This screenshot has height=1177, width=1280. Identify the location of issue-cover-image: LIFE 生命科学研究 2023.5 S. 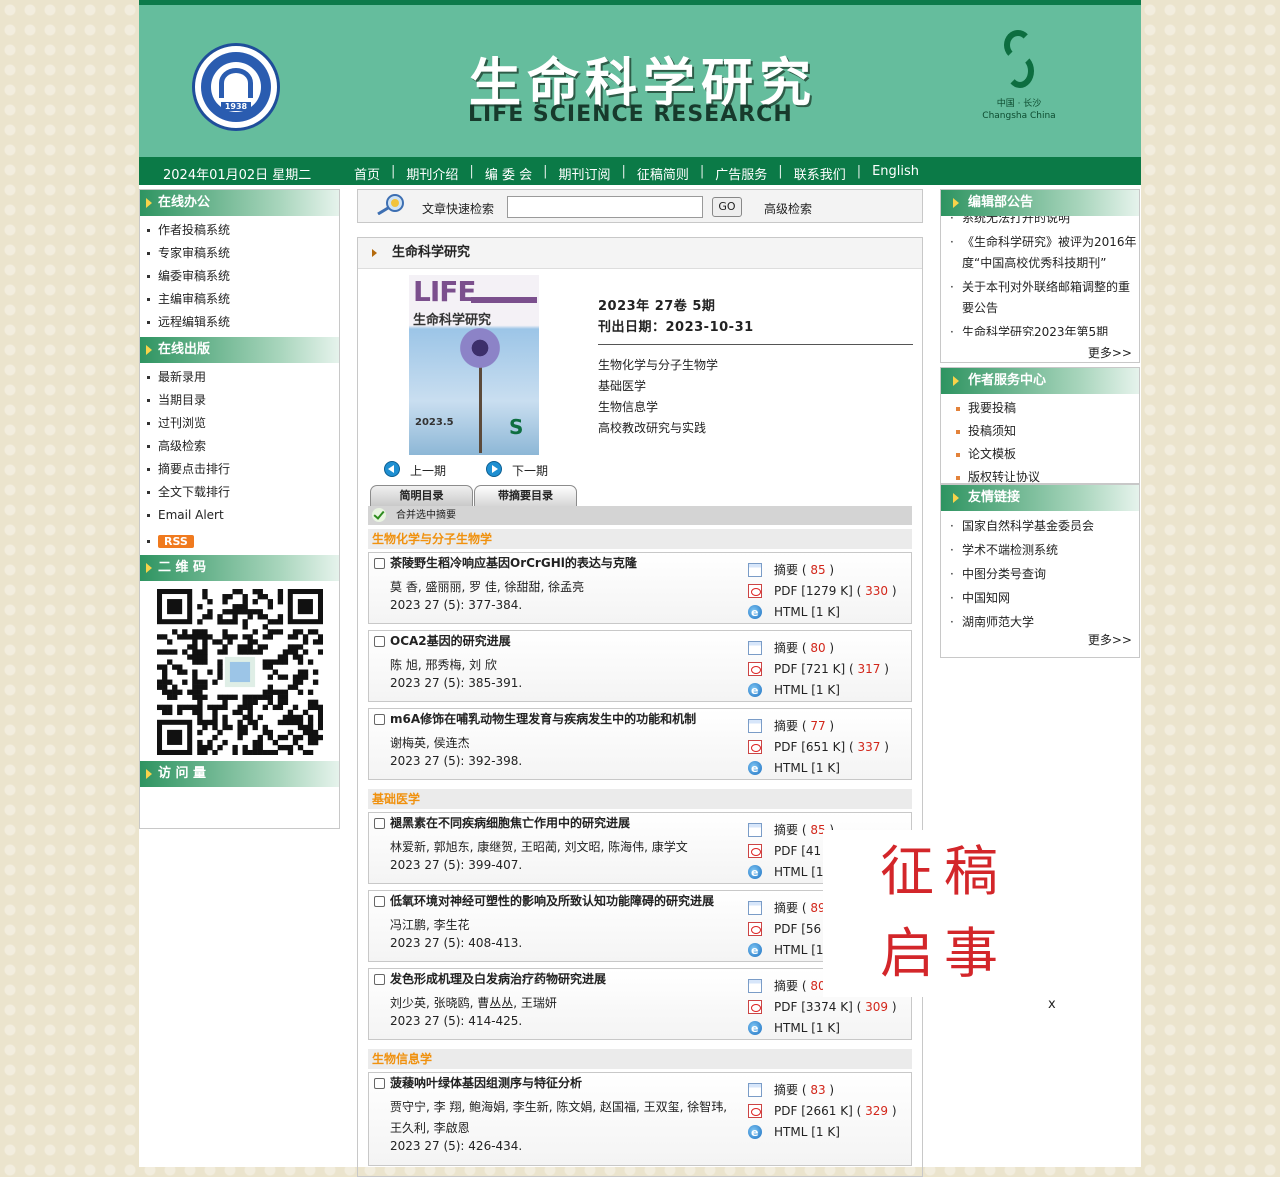
(474, 365).